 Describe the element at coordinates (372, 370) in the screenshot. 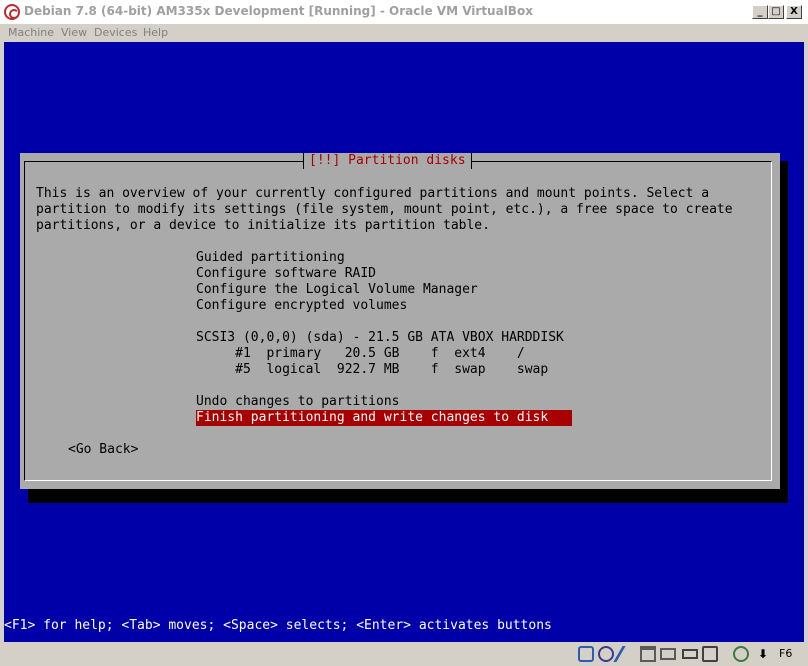

I see `partition-entry-5: #5 logical 922.7 MB f swap swap` at that location.